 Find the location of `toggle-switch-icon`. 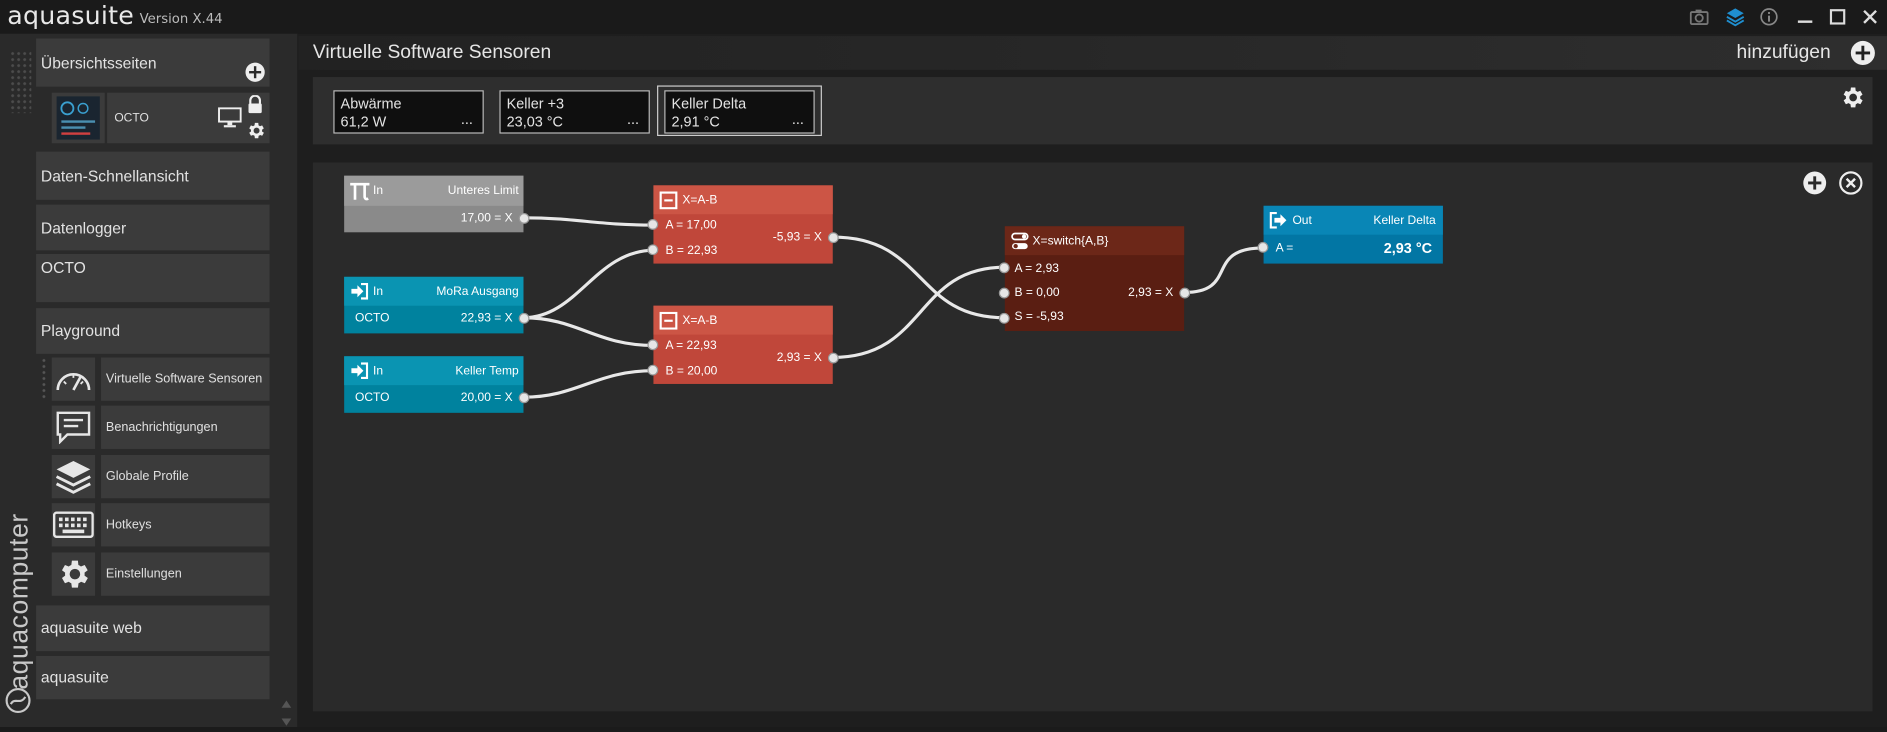

toggle-switch-icon is located at coordinates (1020, 241).